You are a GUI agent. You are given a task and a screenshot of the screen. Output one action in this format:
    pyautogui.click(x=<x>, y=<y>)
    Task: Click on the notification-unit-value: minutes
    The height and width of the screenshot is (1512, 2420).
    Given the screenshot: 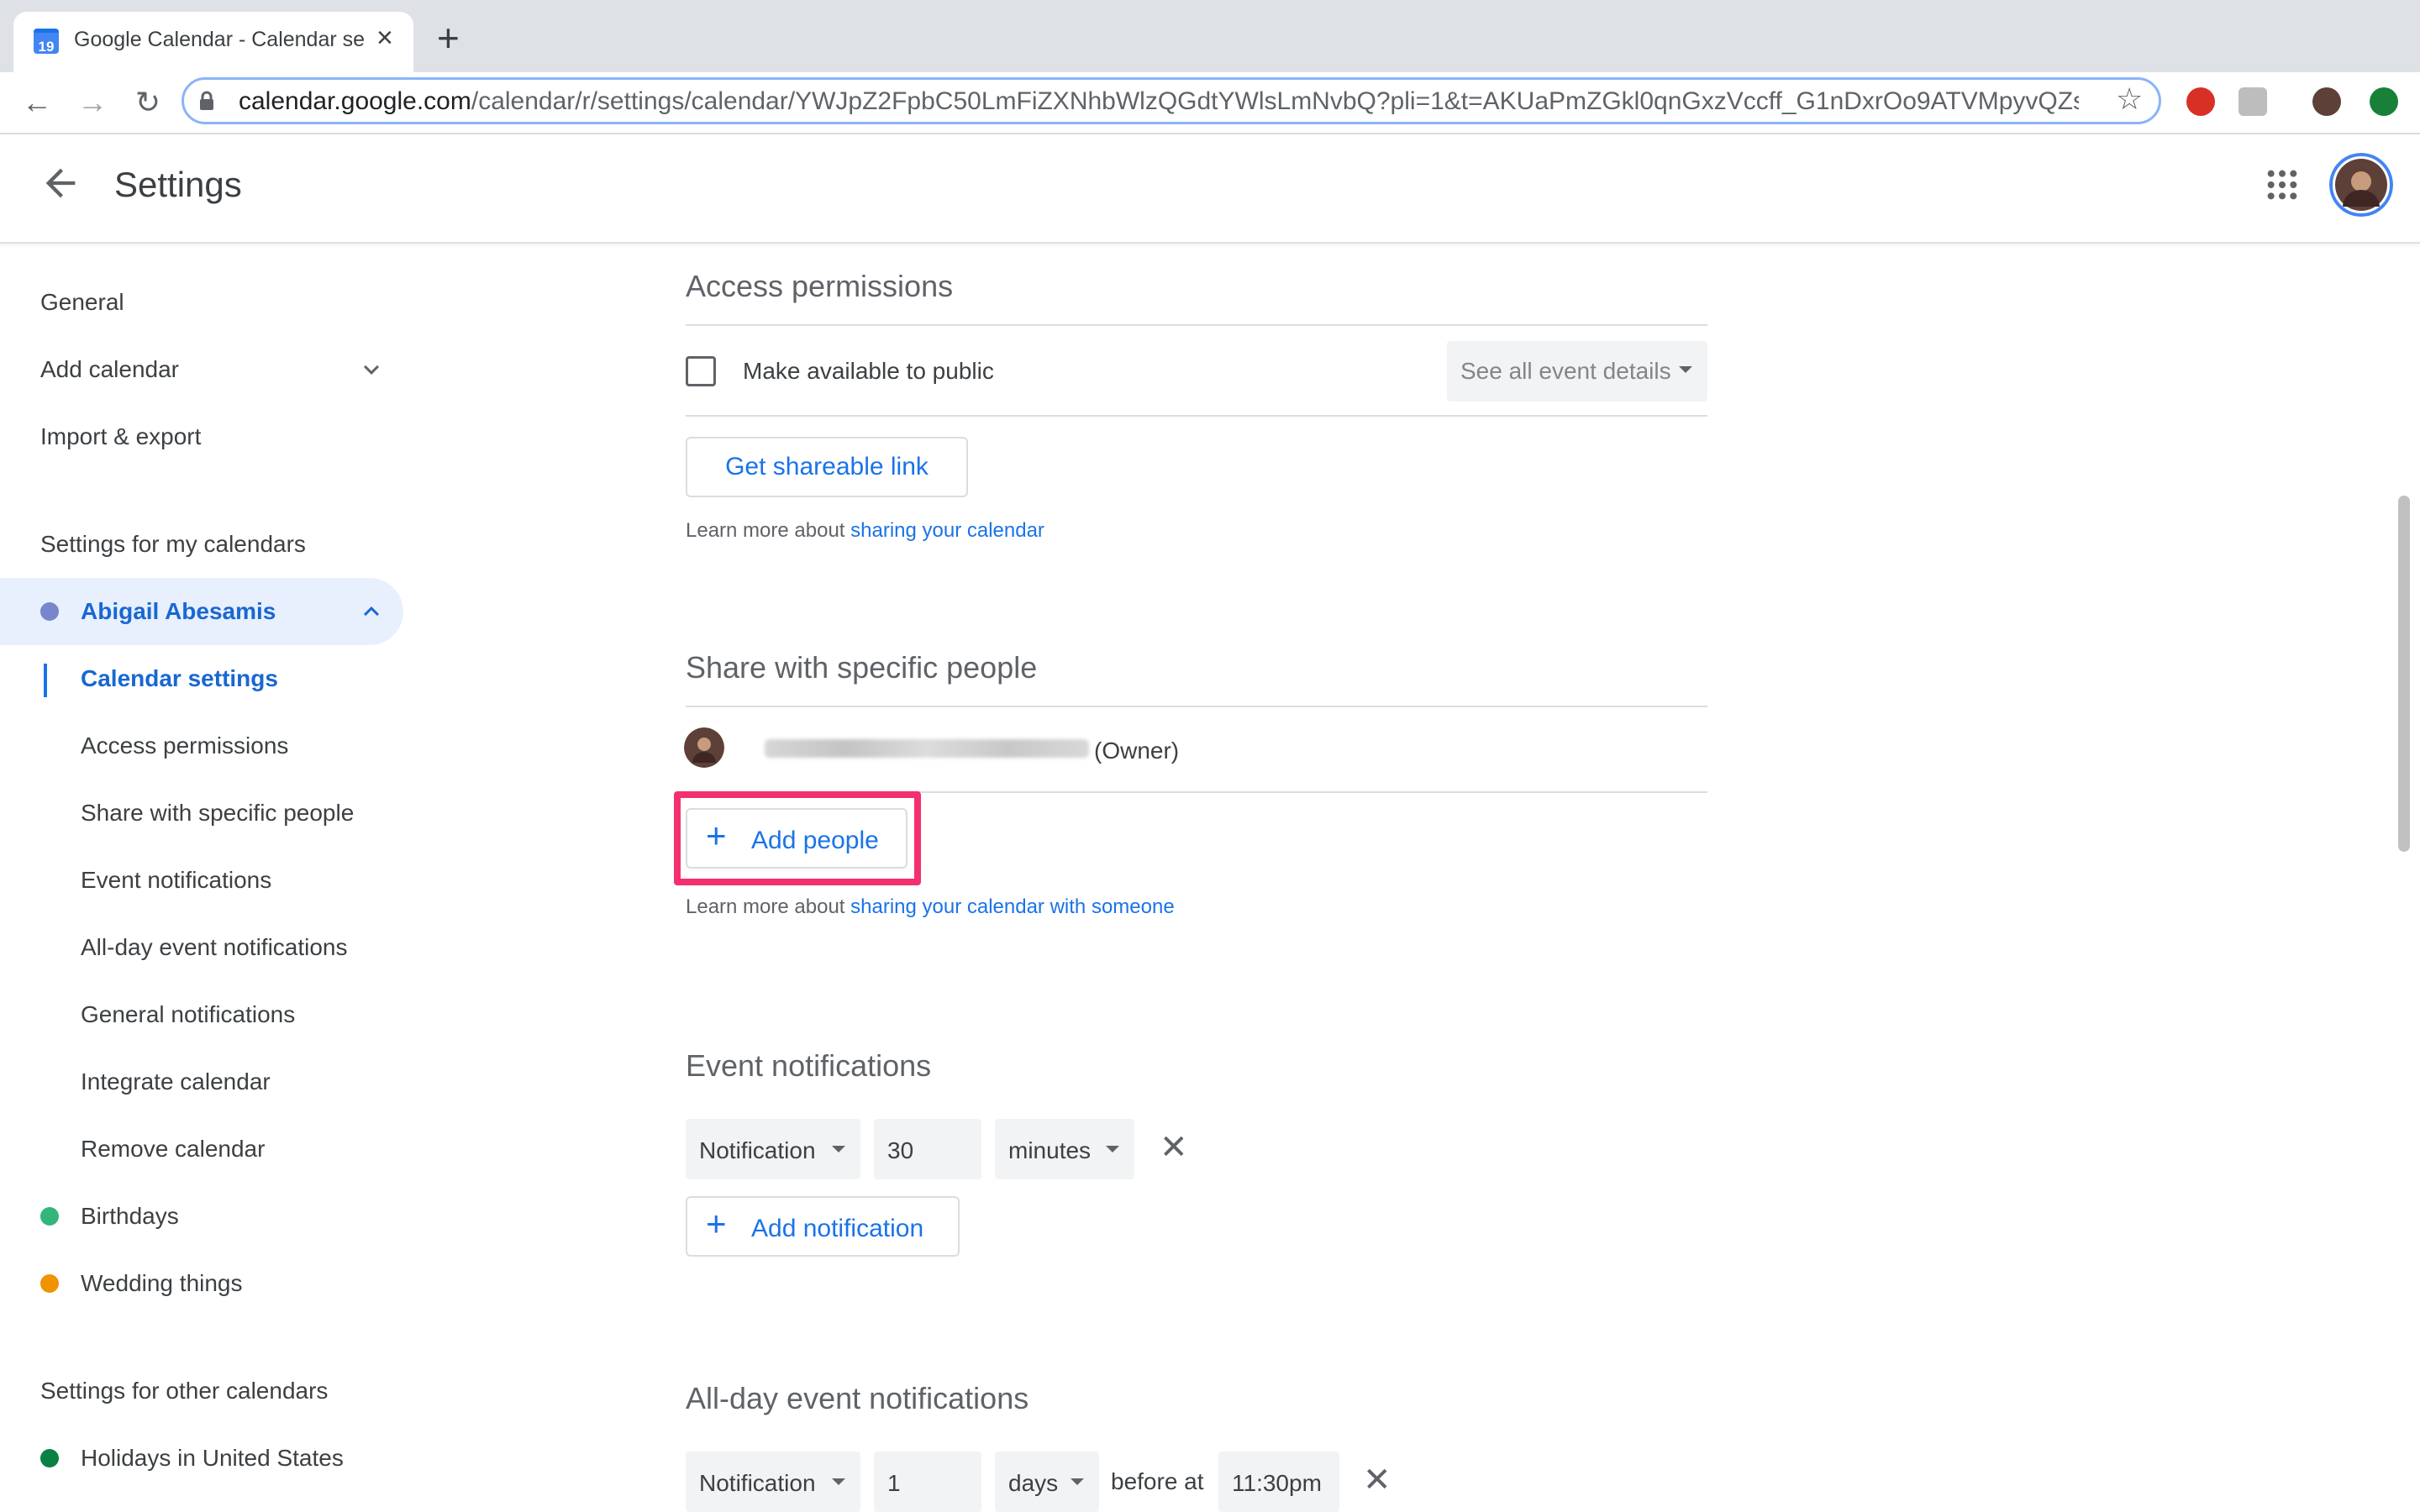 What is the action you would take?
    pyautogui.click(x=1050, y=1150)
    